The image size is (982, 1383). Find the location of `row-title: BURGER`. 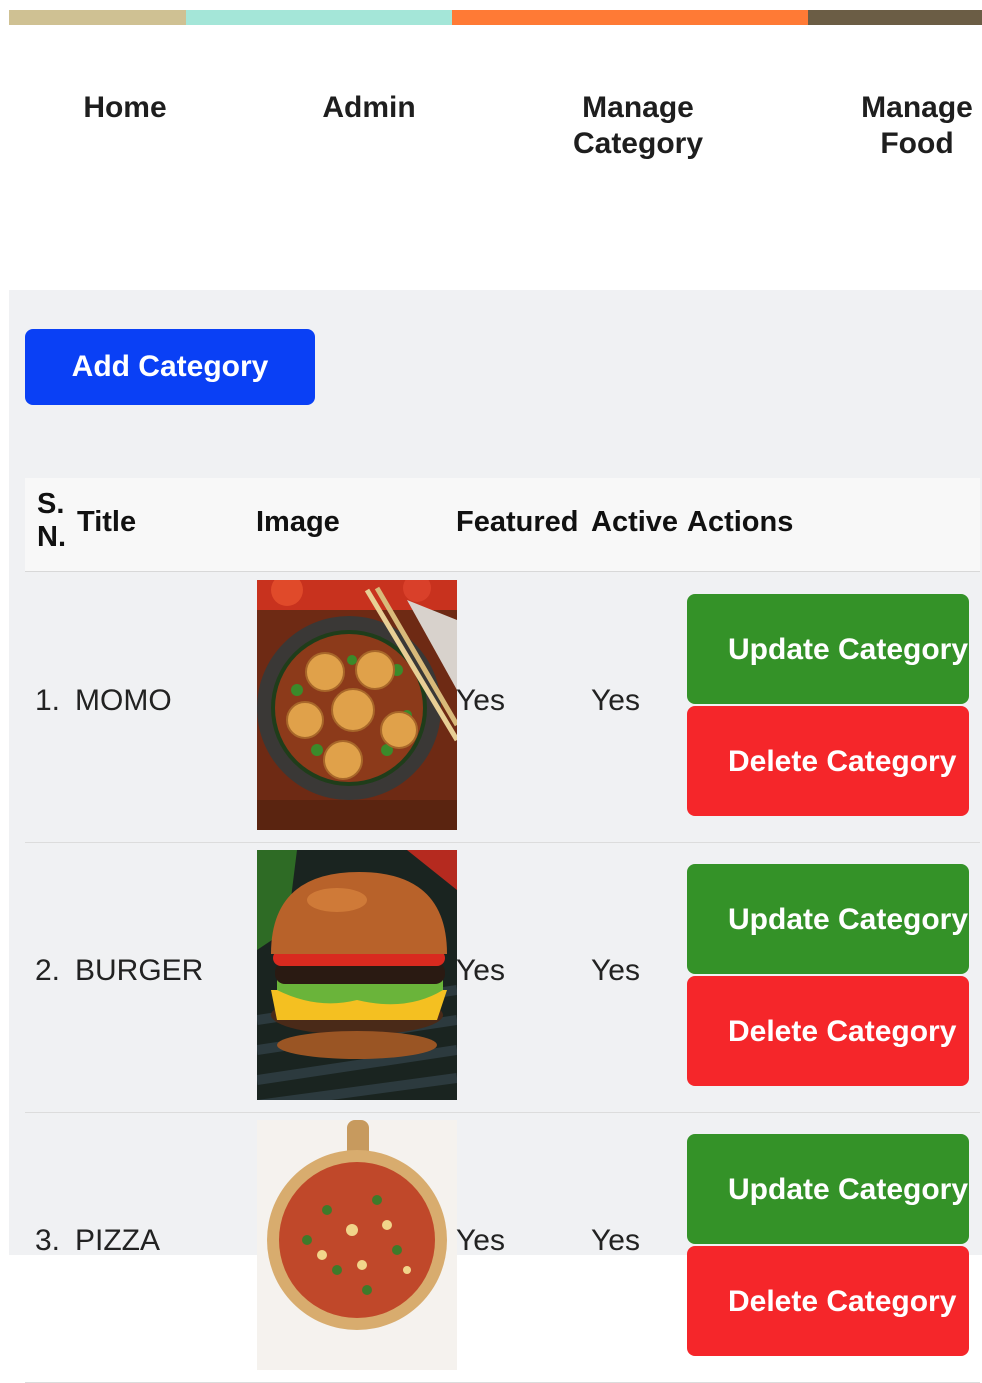

row-title: BURGER is located at coordinates (139, 970).